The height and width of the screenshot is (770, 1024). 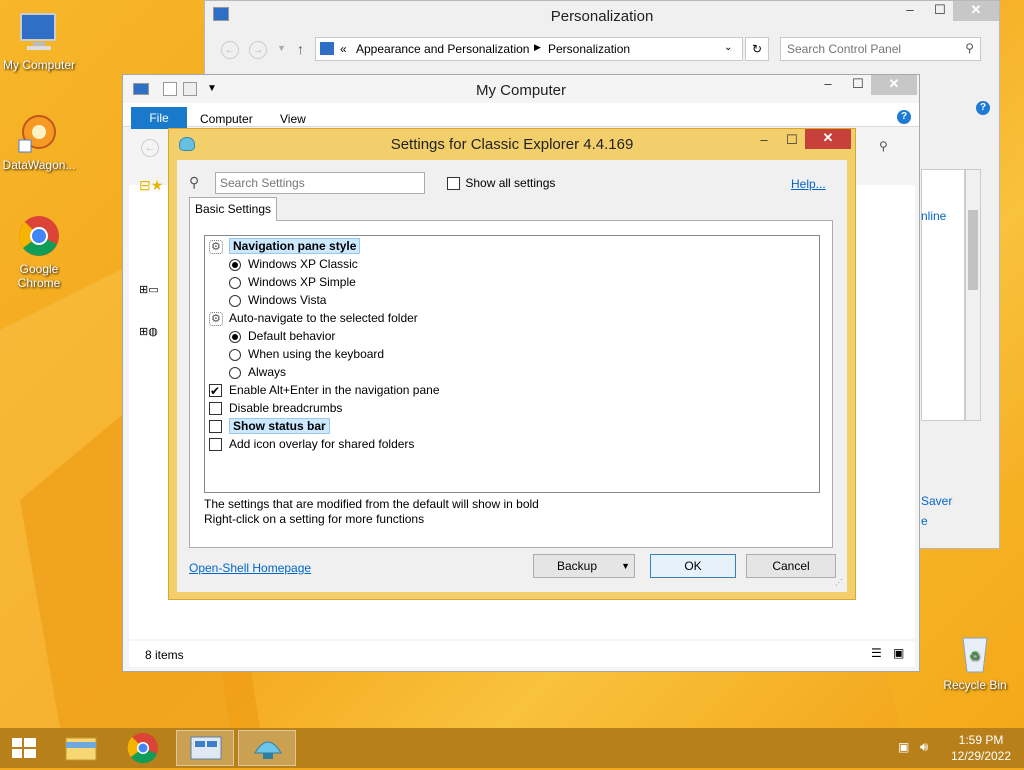 I want to click on volume-icon: 🔊︎, so click(x=924, y=747).